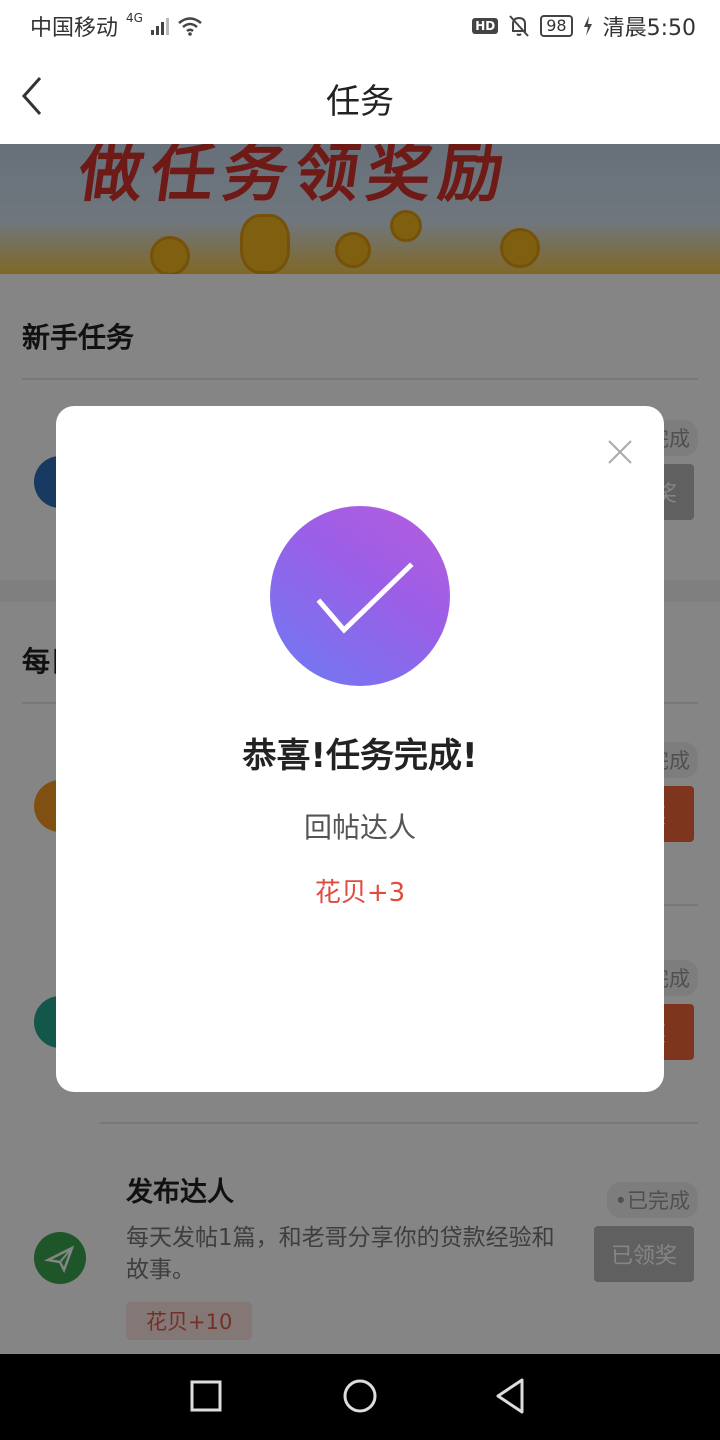 This screenshot has height=1440, width=720. I want to click on navigation-bar: 任务, so click(360, 97).